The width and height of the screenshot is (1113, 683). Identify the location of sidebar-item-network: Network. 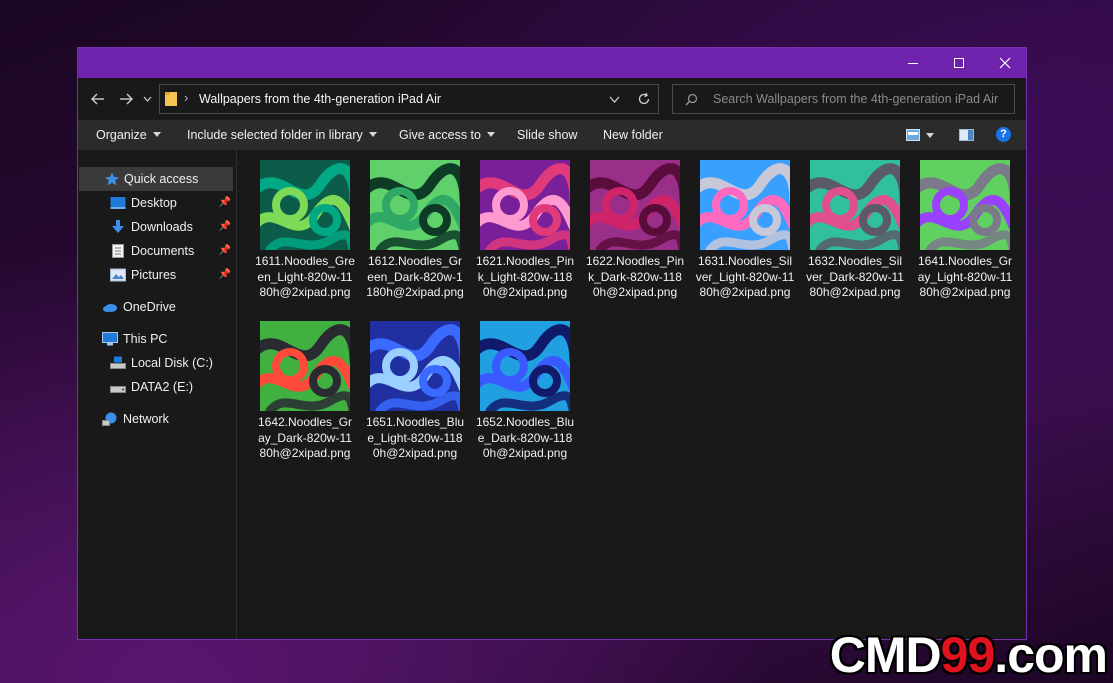
(157, 419).